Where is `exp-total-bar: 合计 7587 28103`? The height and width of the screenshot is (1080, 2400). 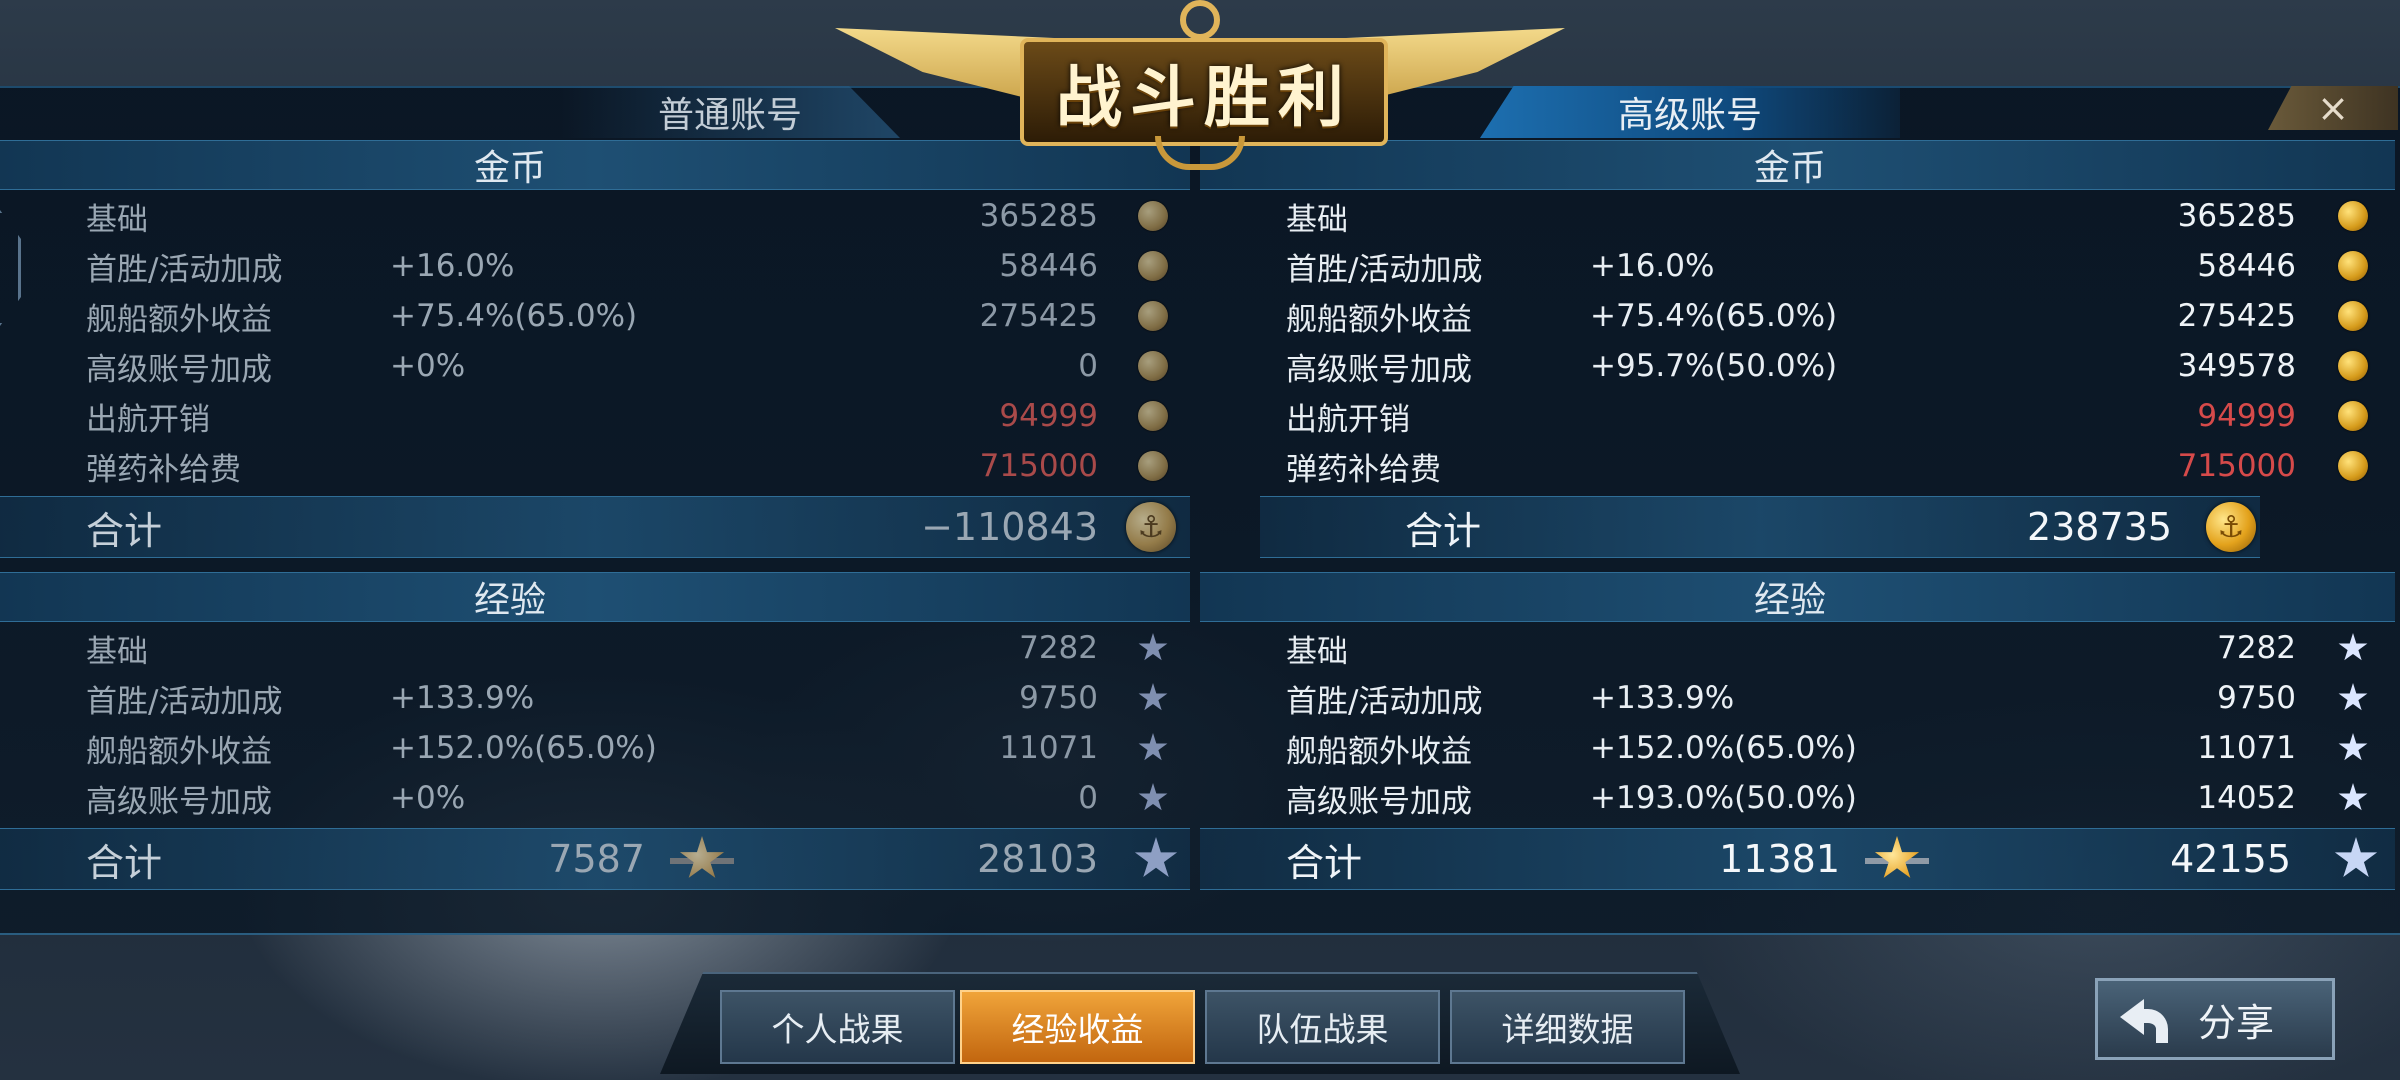 exp-total-bar: 合计 7587 28103 is located at coordinates (595, 859).